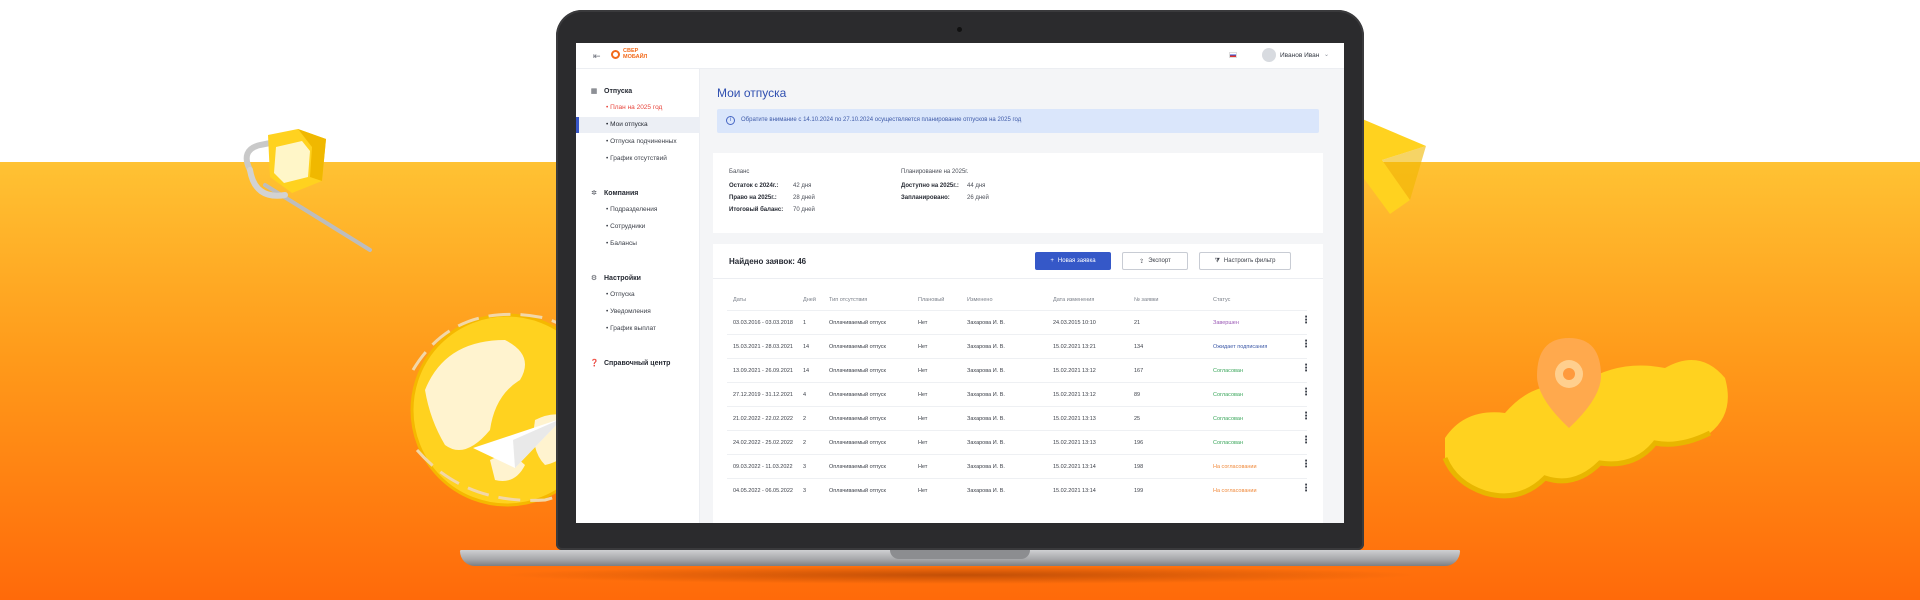 Image resolution: width=1920 pixels, height=600 pixels. I want to click on cell-status: Ожидает подписания, so click(1240, 347).